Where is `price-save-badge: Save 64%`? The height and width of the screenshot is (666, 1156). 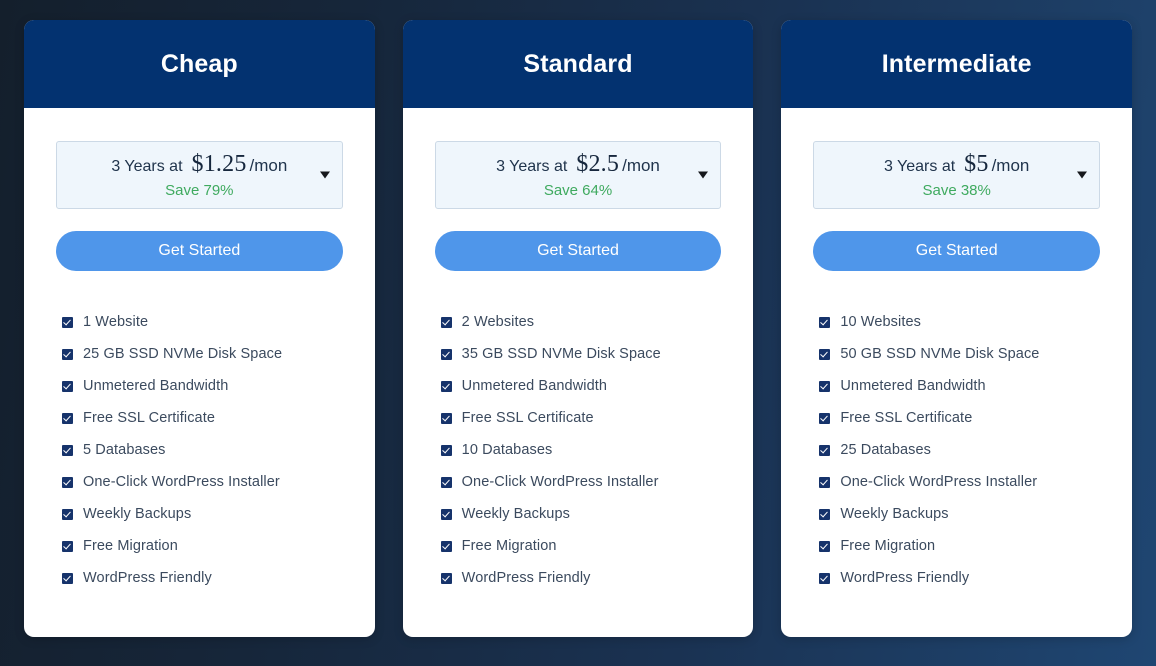 price-save-badge: Save 64% is located at coordinates (578, 190).